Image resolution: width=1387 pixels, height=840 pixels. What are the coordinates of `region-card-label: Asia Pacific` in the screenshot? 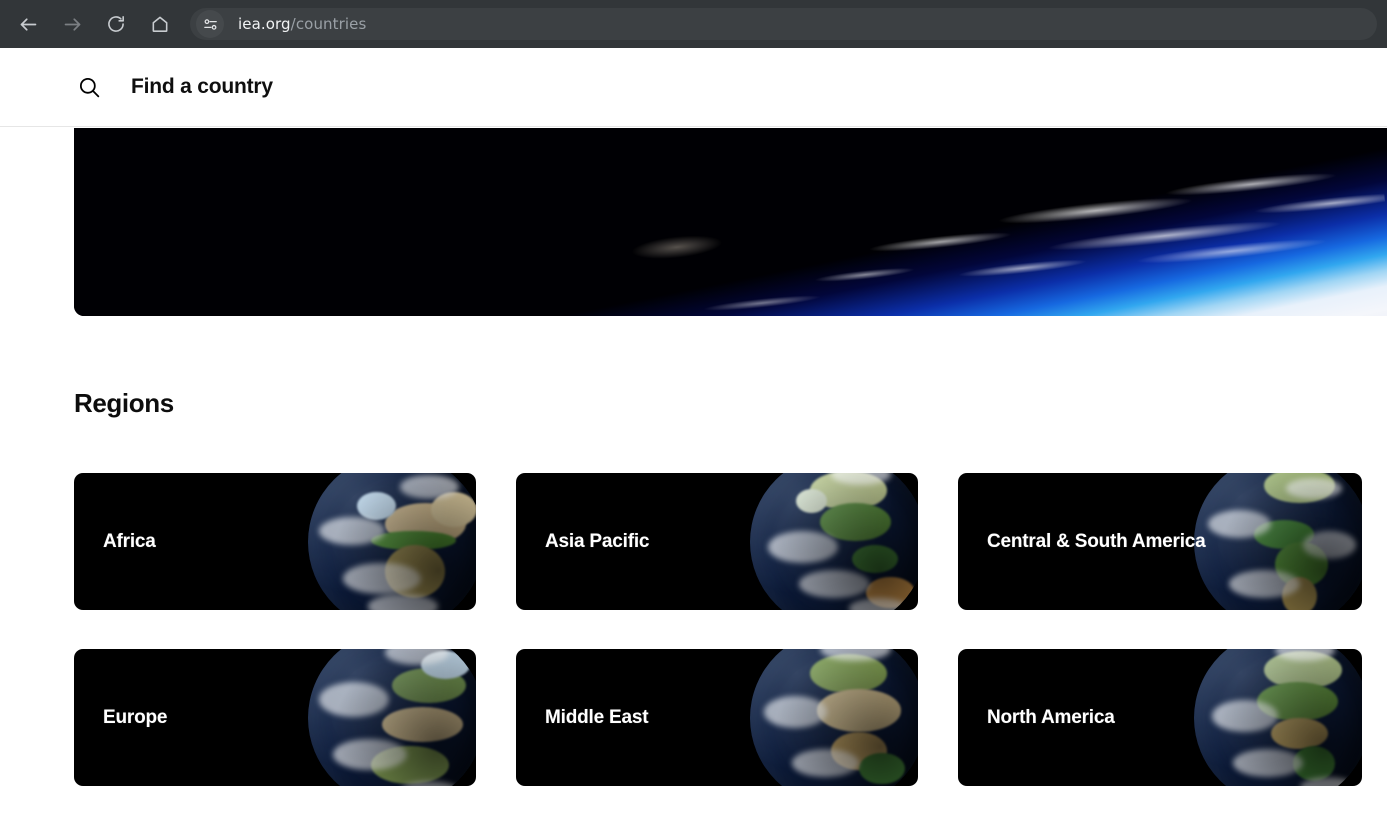 It's located at (597, 541).